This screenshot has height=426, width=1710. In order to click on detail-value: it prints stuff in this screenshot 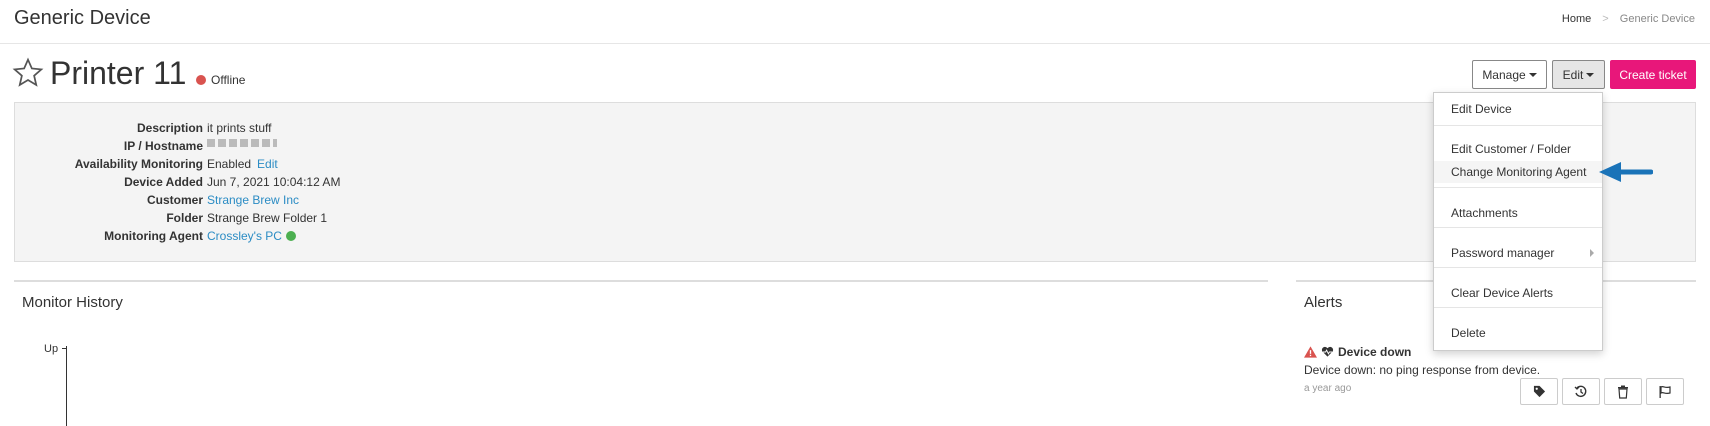, I will do `click(239, 128)`.